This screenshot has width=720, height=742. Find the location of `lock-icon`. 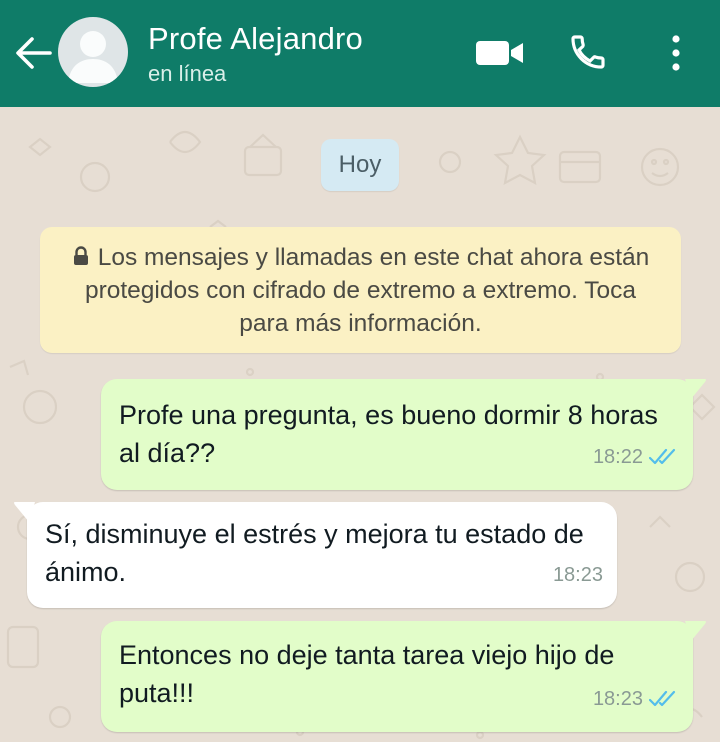

lock-icon is located at coordinates (80, 255).